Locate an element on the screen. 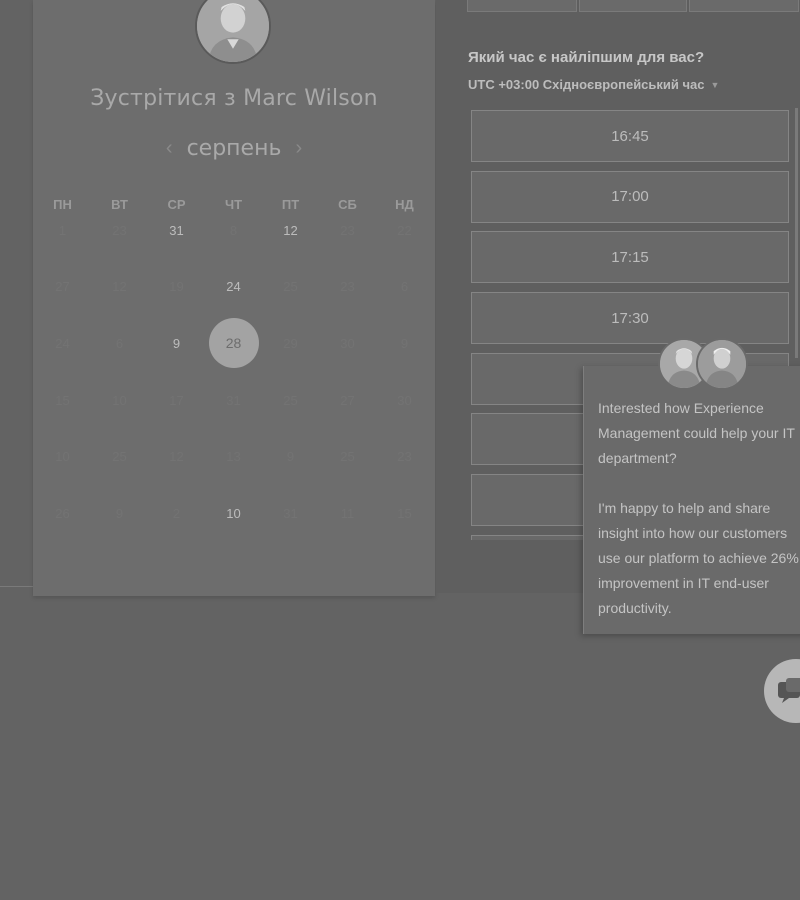  time-slot-button: 17:15 is located at coordinates (630, 257).